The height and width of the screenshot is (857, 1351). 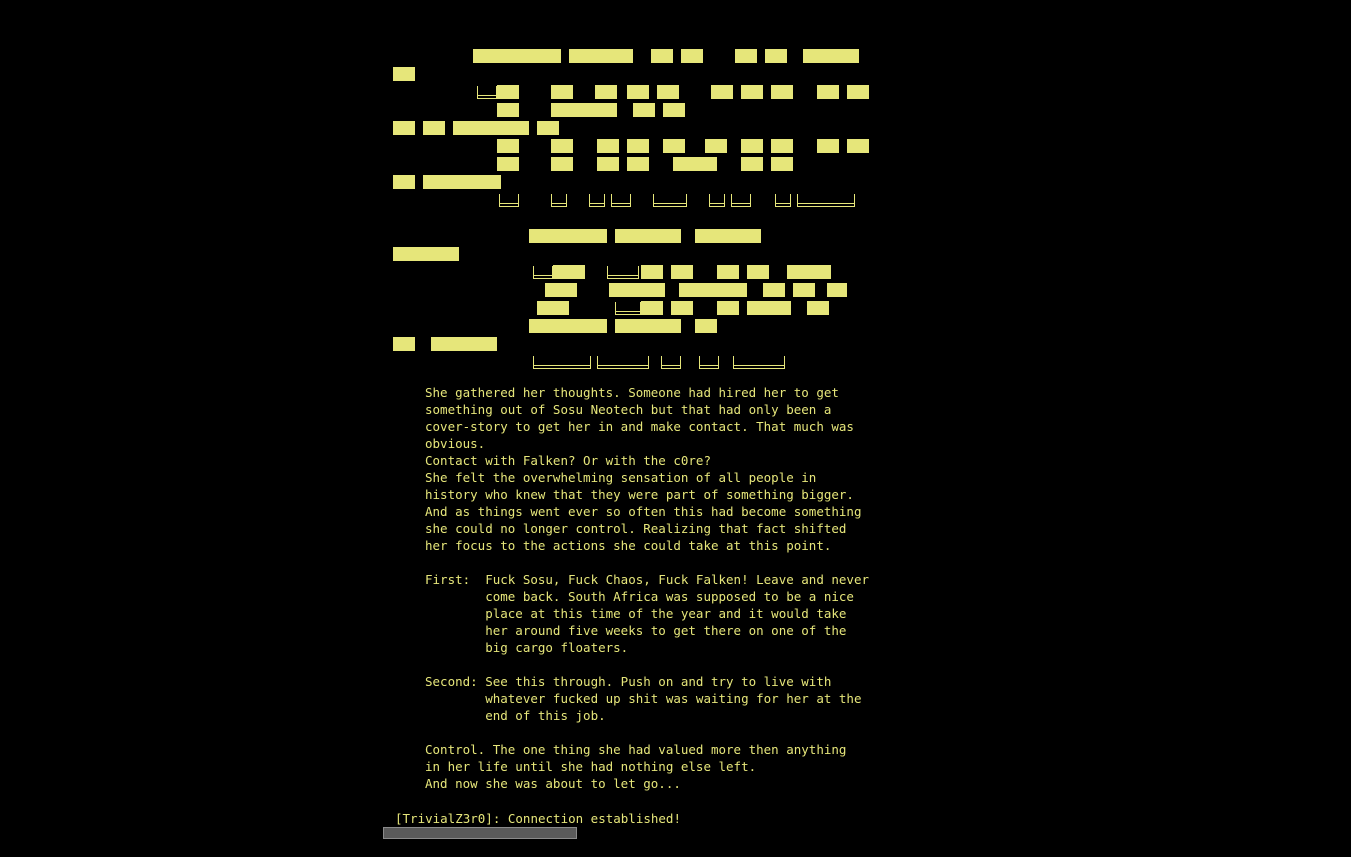 I want to click on connection-status-message: [TrivialZ3r0]: Connection established!, so click(x=538, y=818).